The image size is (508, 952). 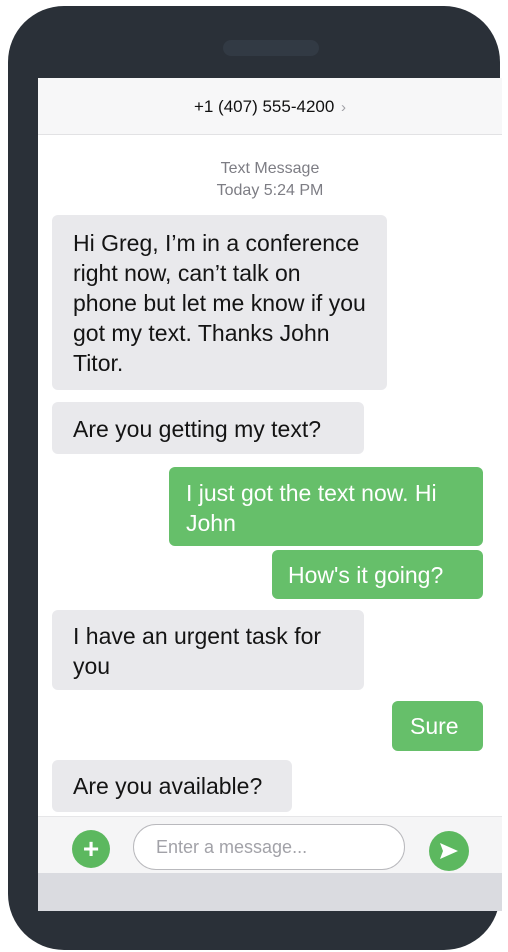 I want to click on outgoing-message-bubble: Sure, so click(x=437, y=726).